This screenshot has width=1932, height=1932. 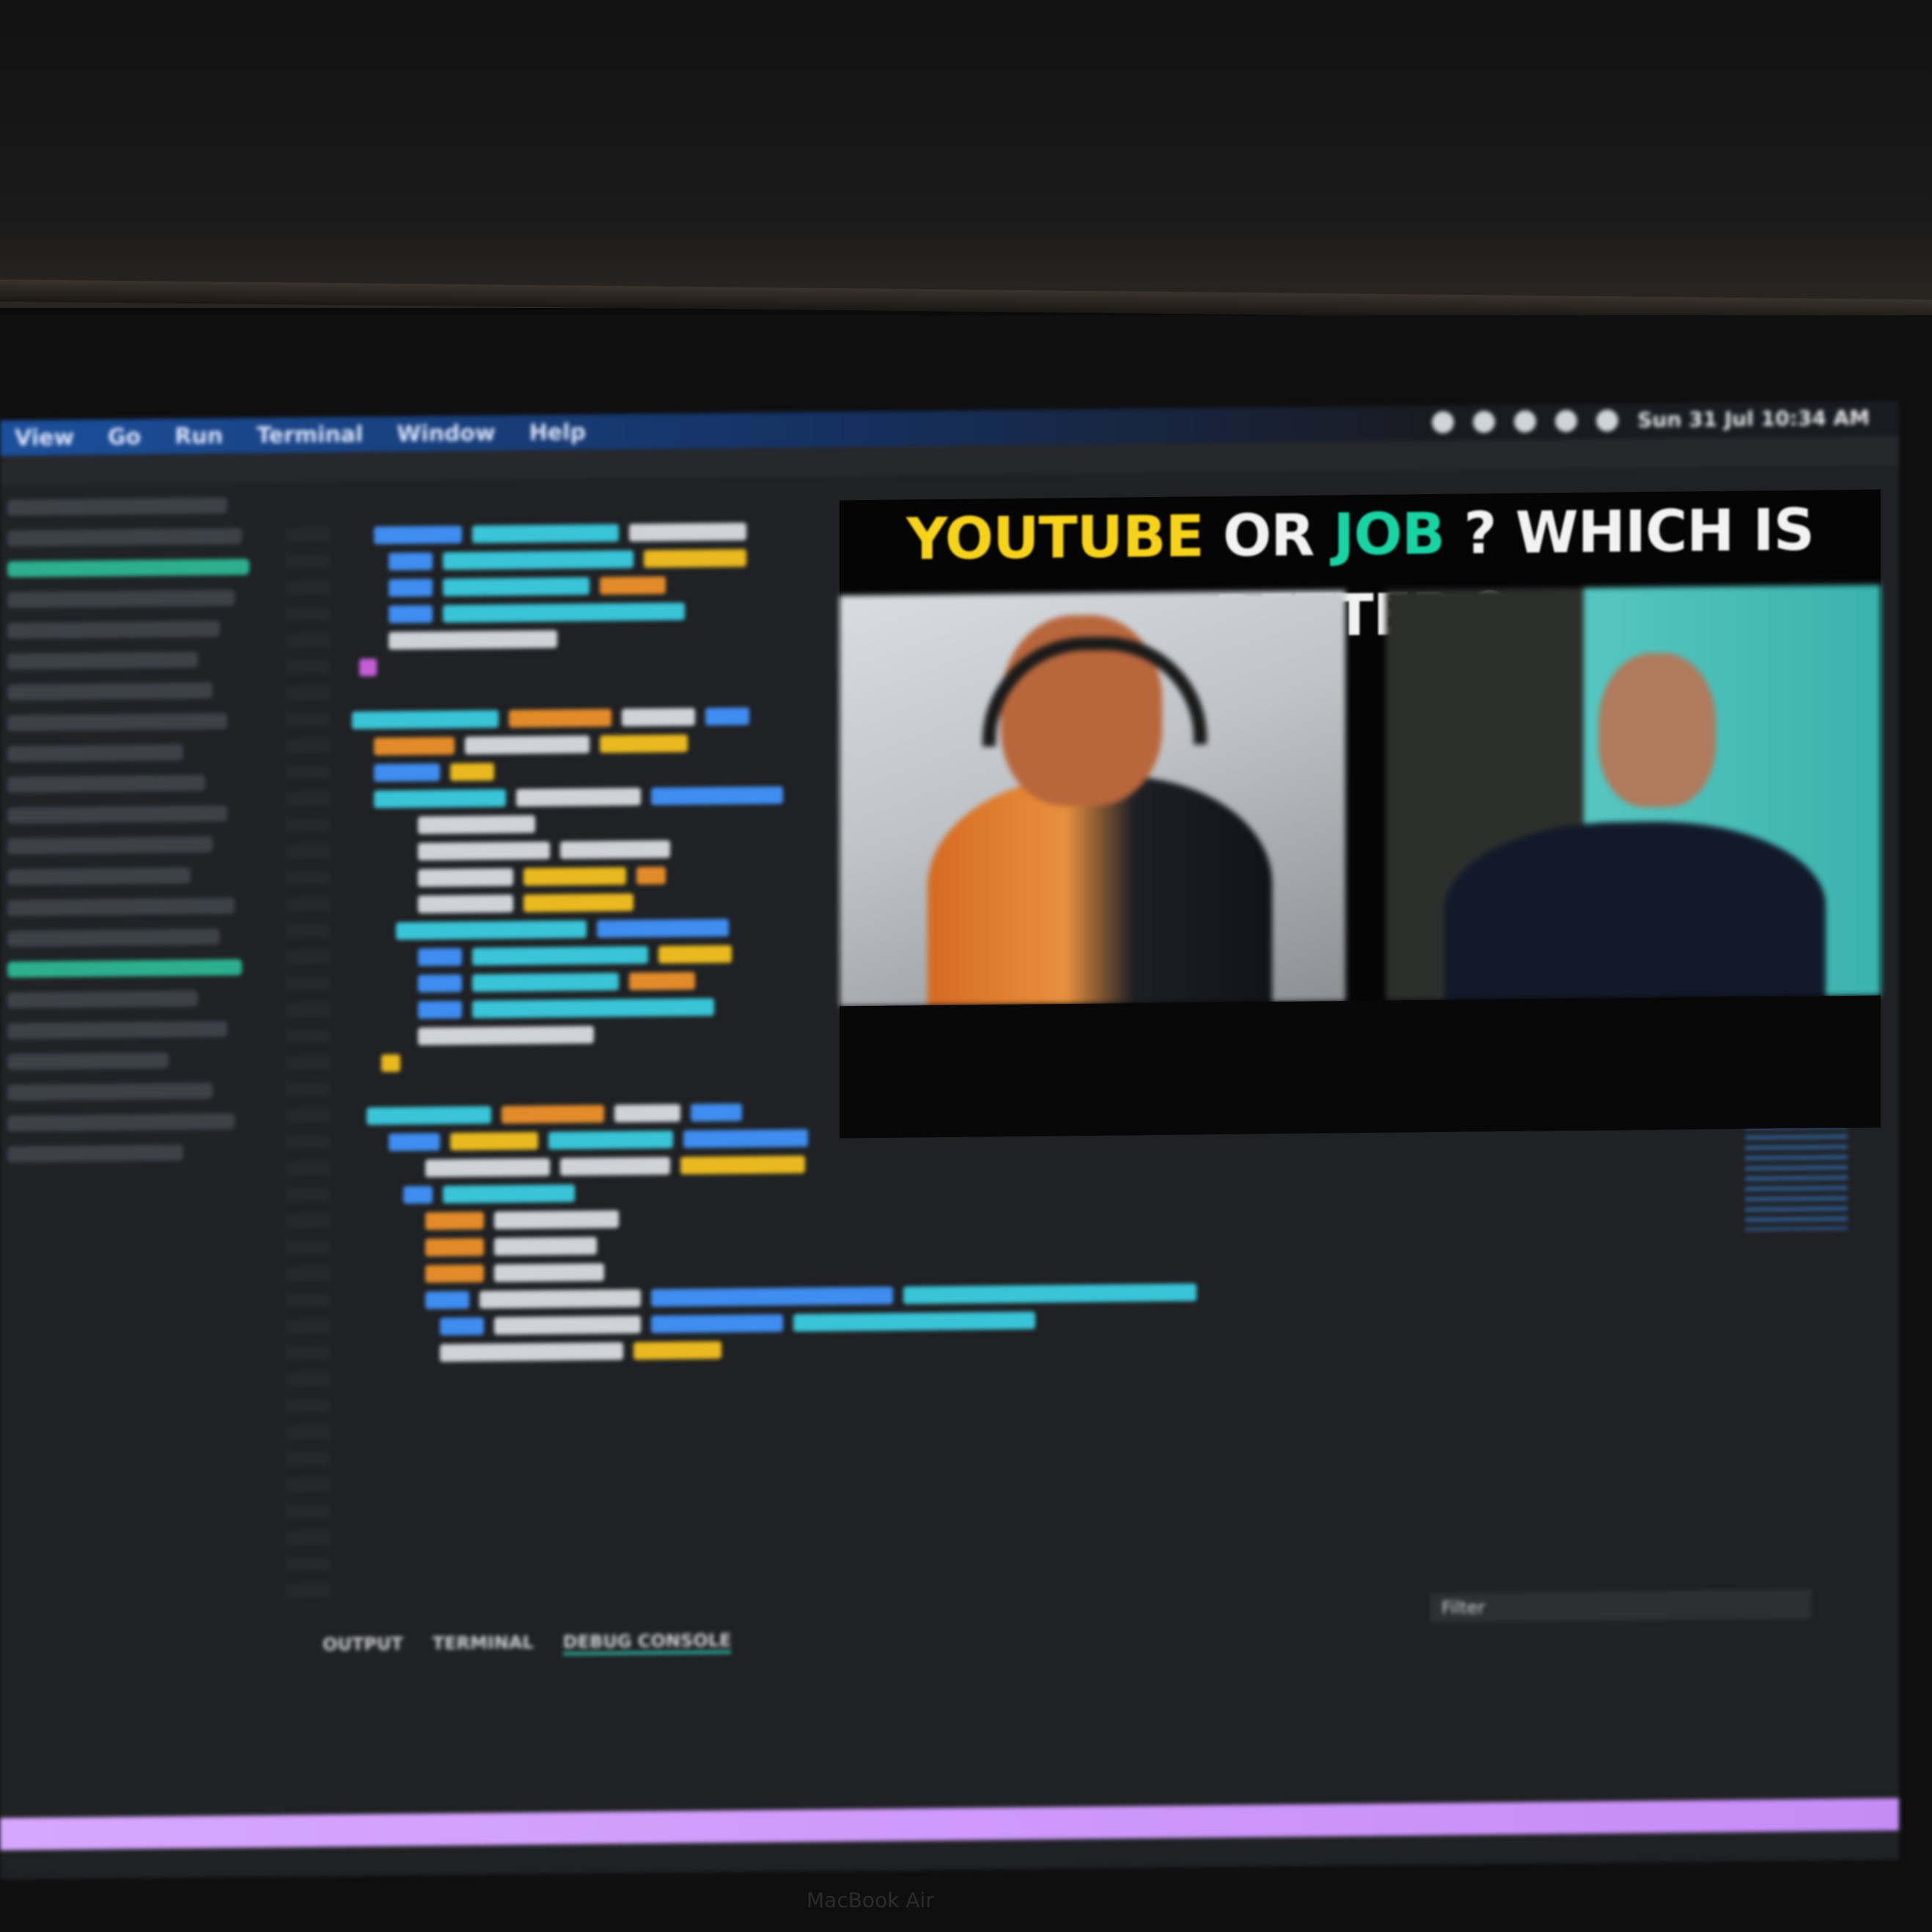 I want to click on headline-word-youtube: YOUTUBE, so click(x=1055, y=538).